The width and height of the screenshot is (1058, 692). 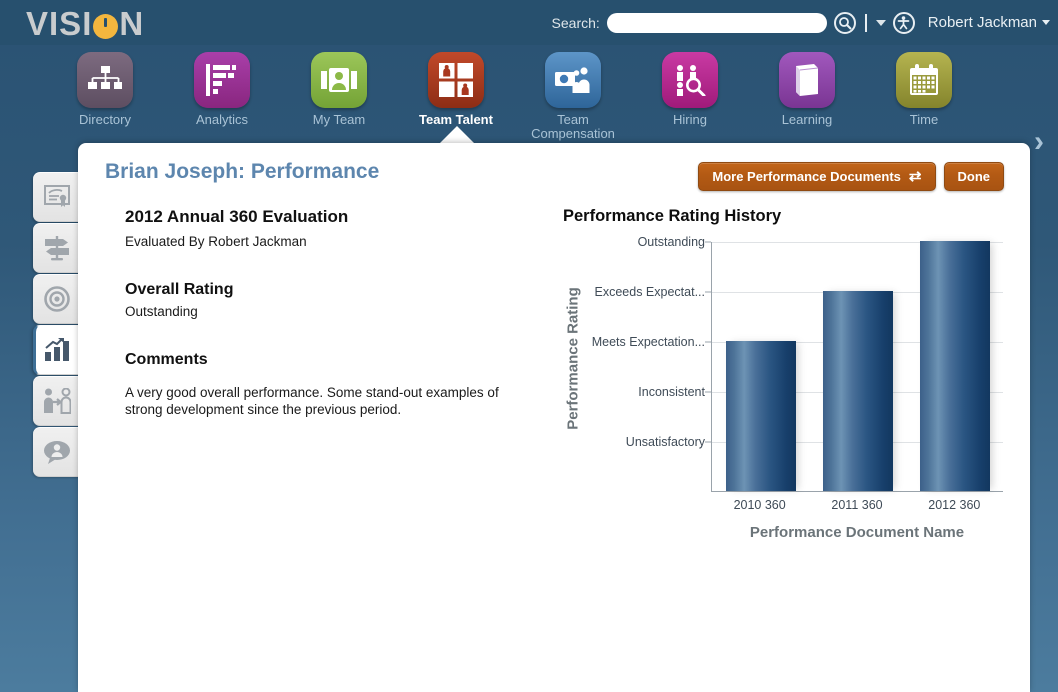 I want to click on panel-actions: More Performance Documents ⇄ Done, so click(x=851, y=176).